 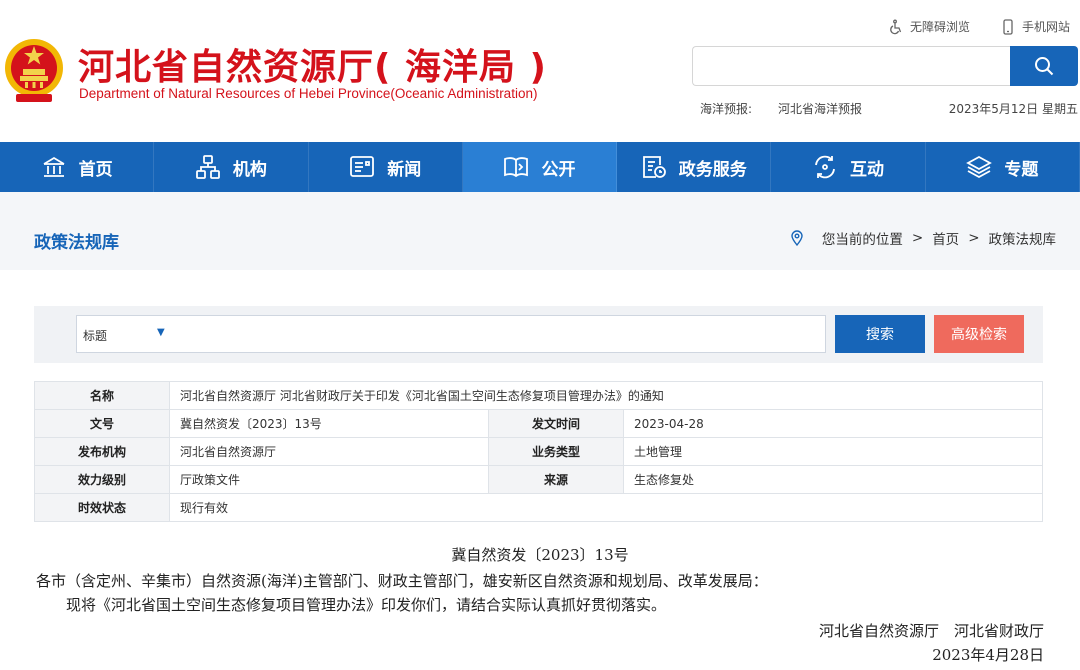 I want to click on nav-label: 政务服务, so click(x=713, y=167).